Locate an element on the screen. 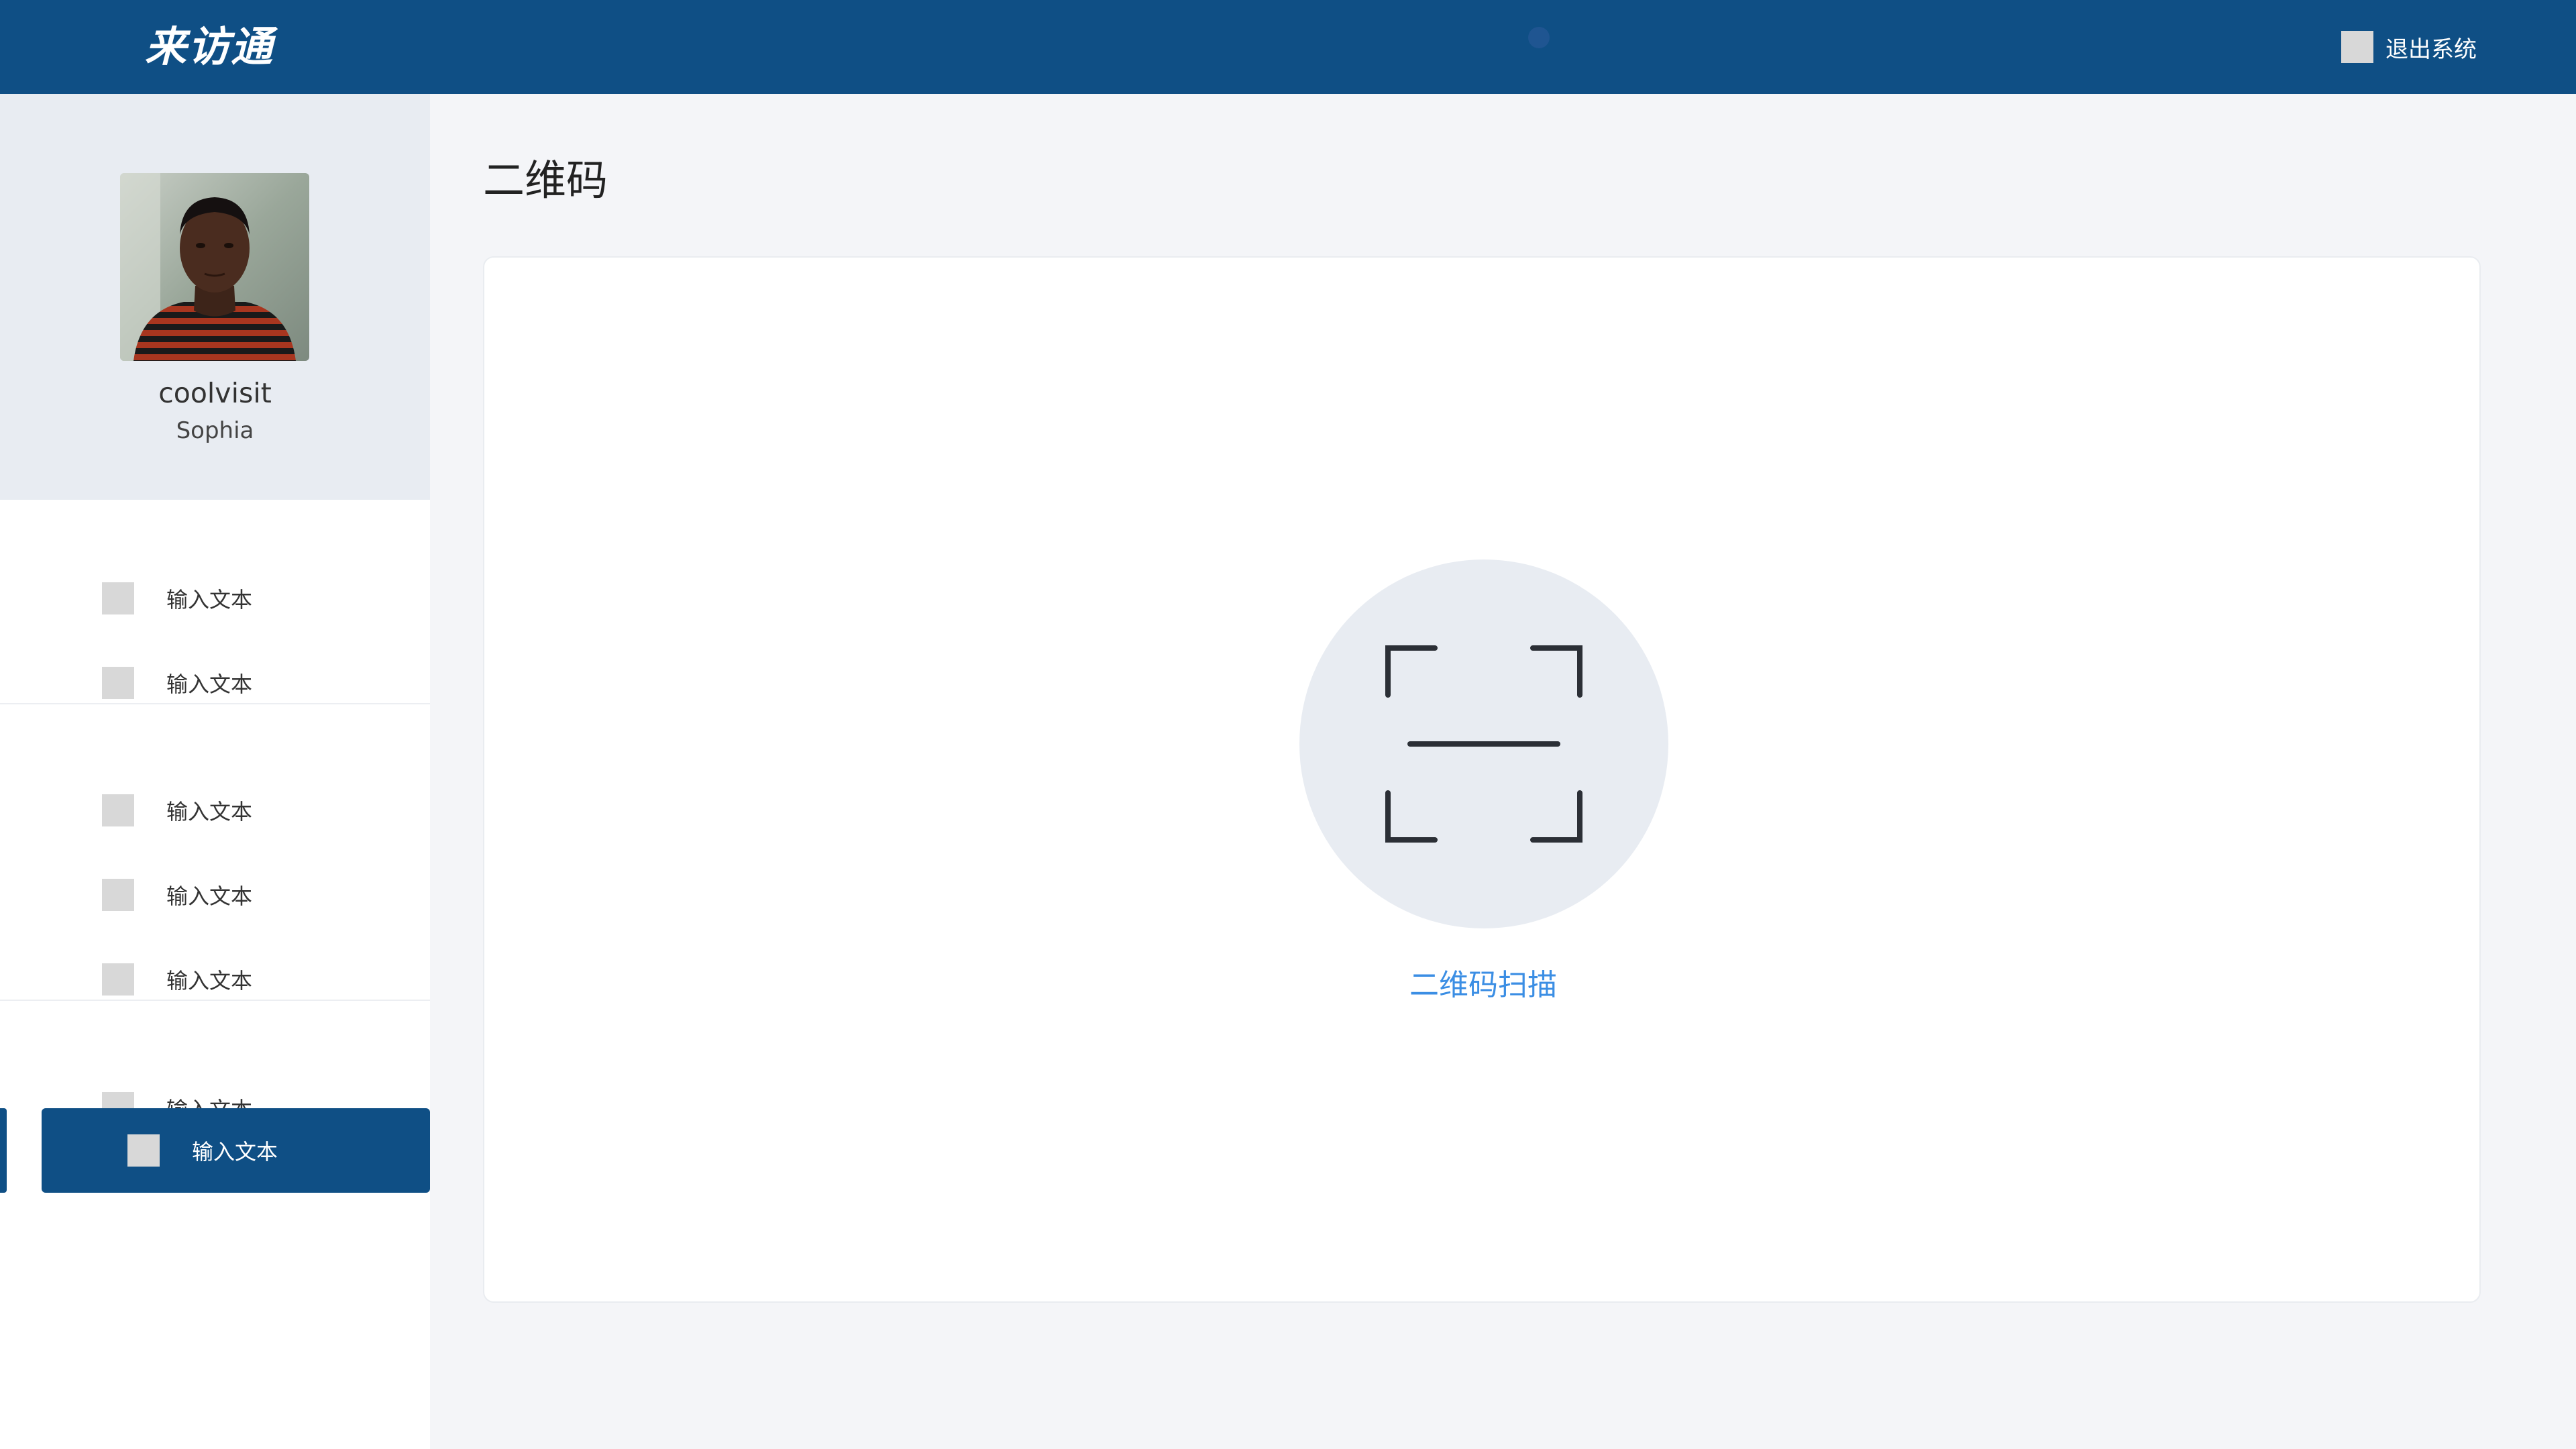 The height and width of the screenshot is (1449, 2576). qr-scan-icon is located at coordinates (1483, 744).